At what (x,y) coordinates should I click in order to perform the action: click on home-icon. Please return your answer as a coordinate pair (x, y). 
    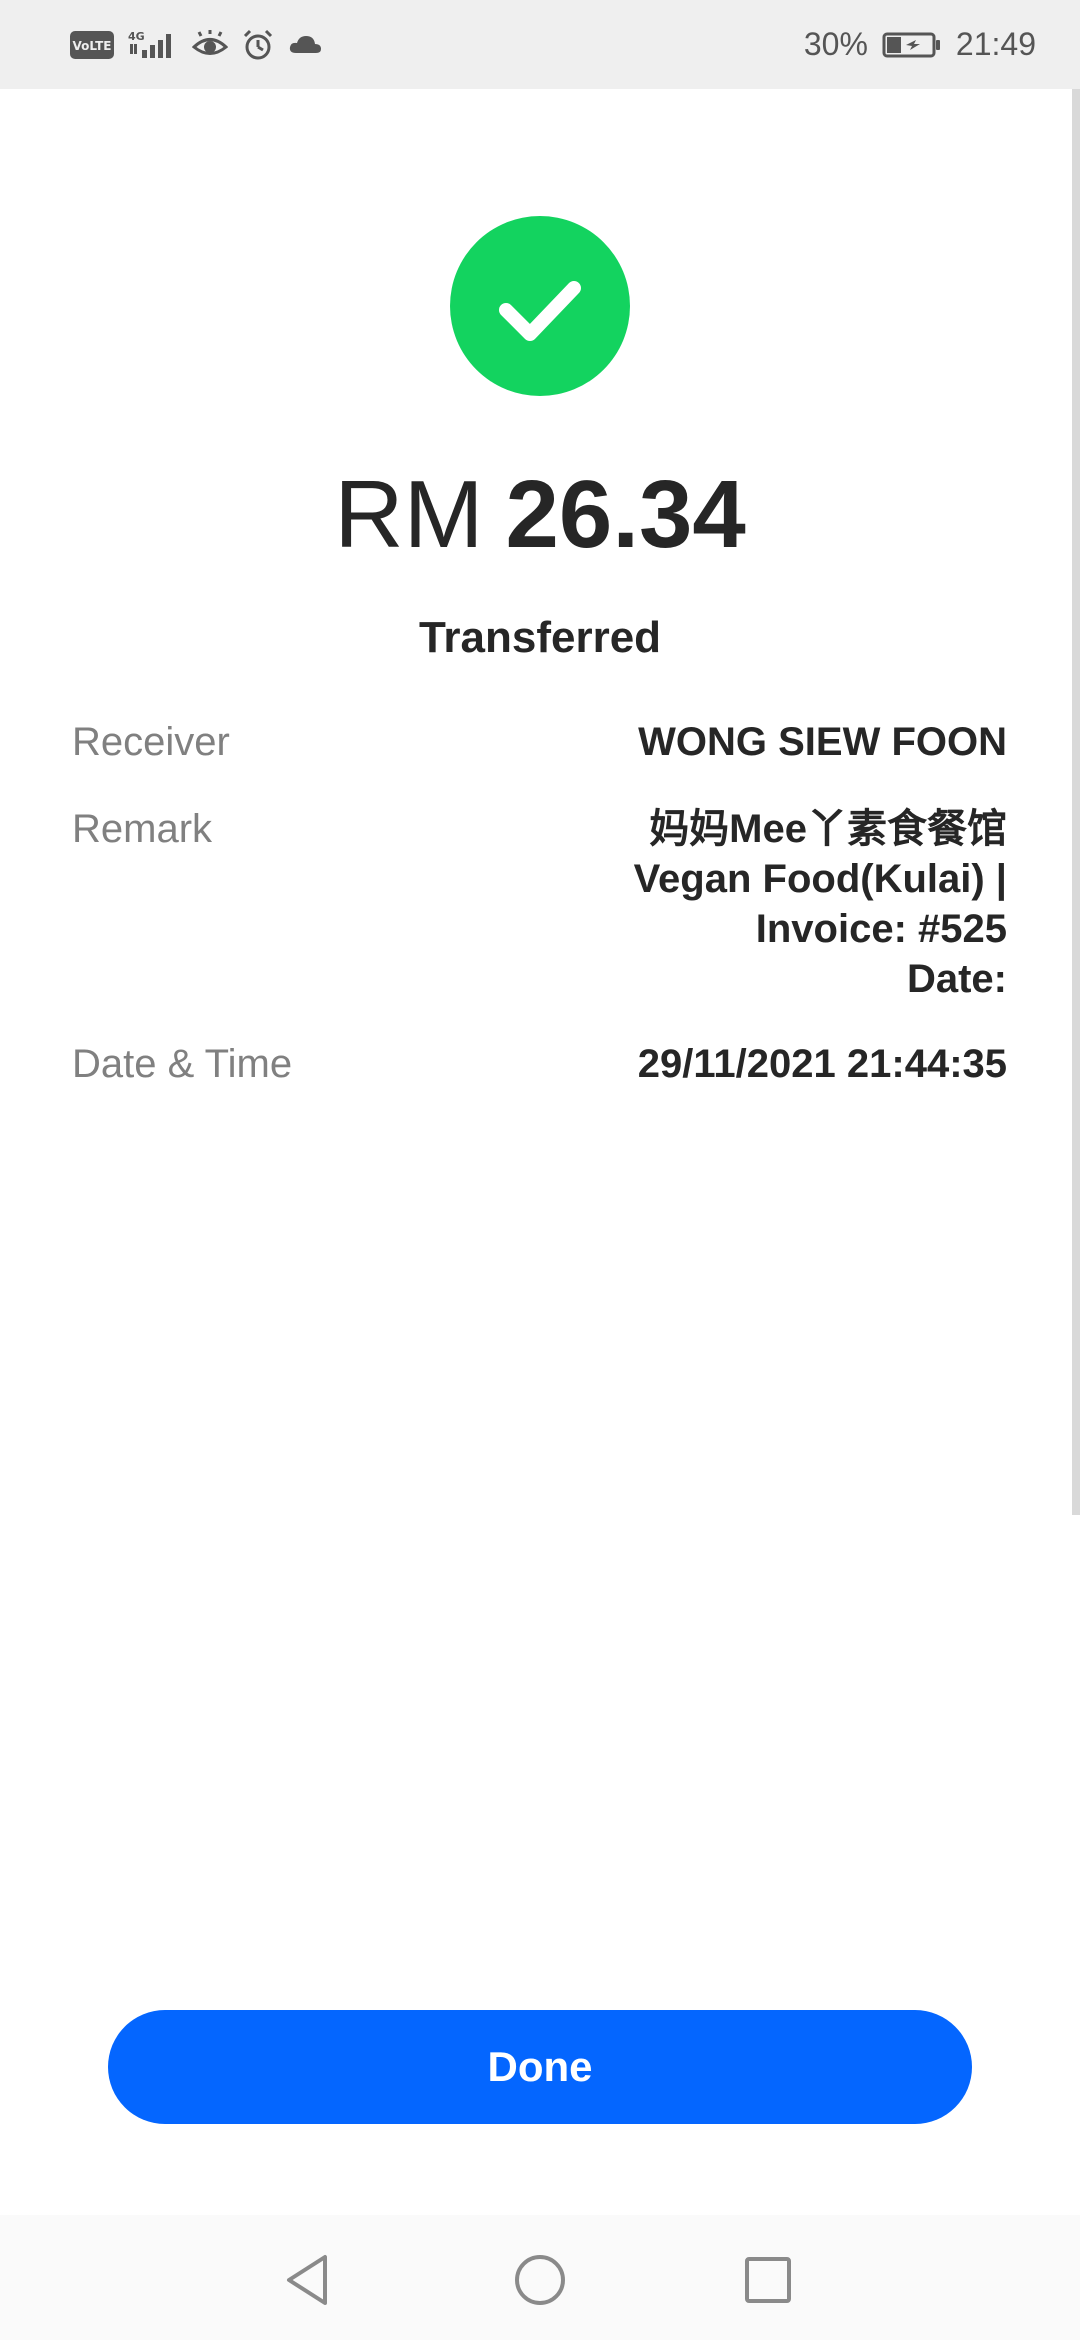
    Looking at the image, I should click on (540, 2280).